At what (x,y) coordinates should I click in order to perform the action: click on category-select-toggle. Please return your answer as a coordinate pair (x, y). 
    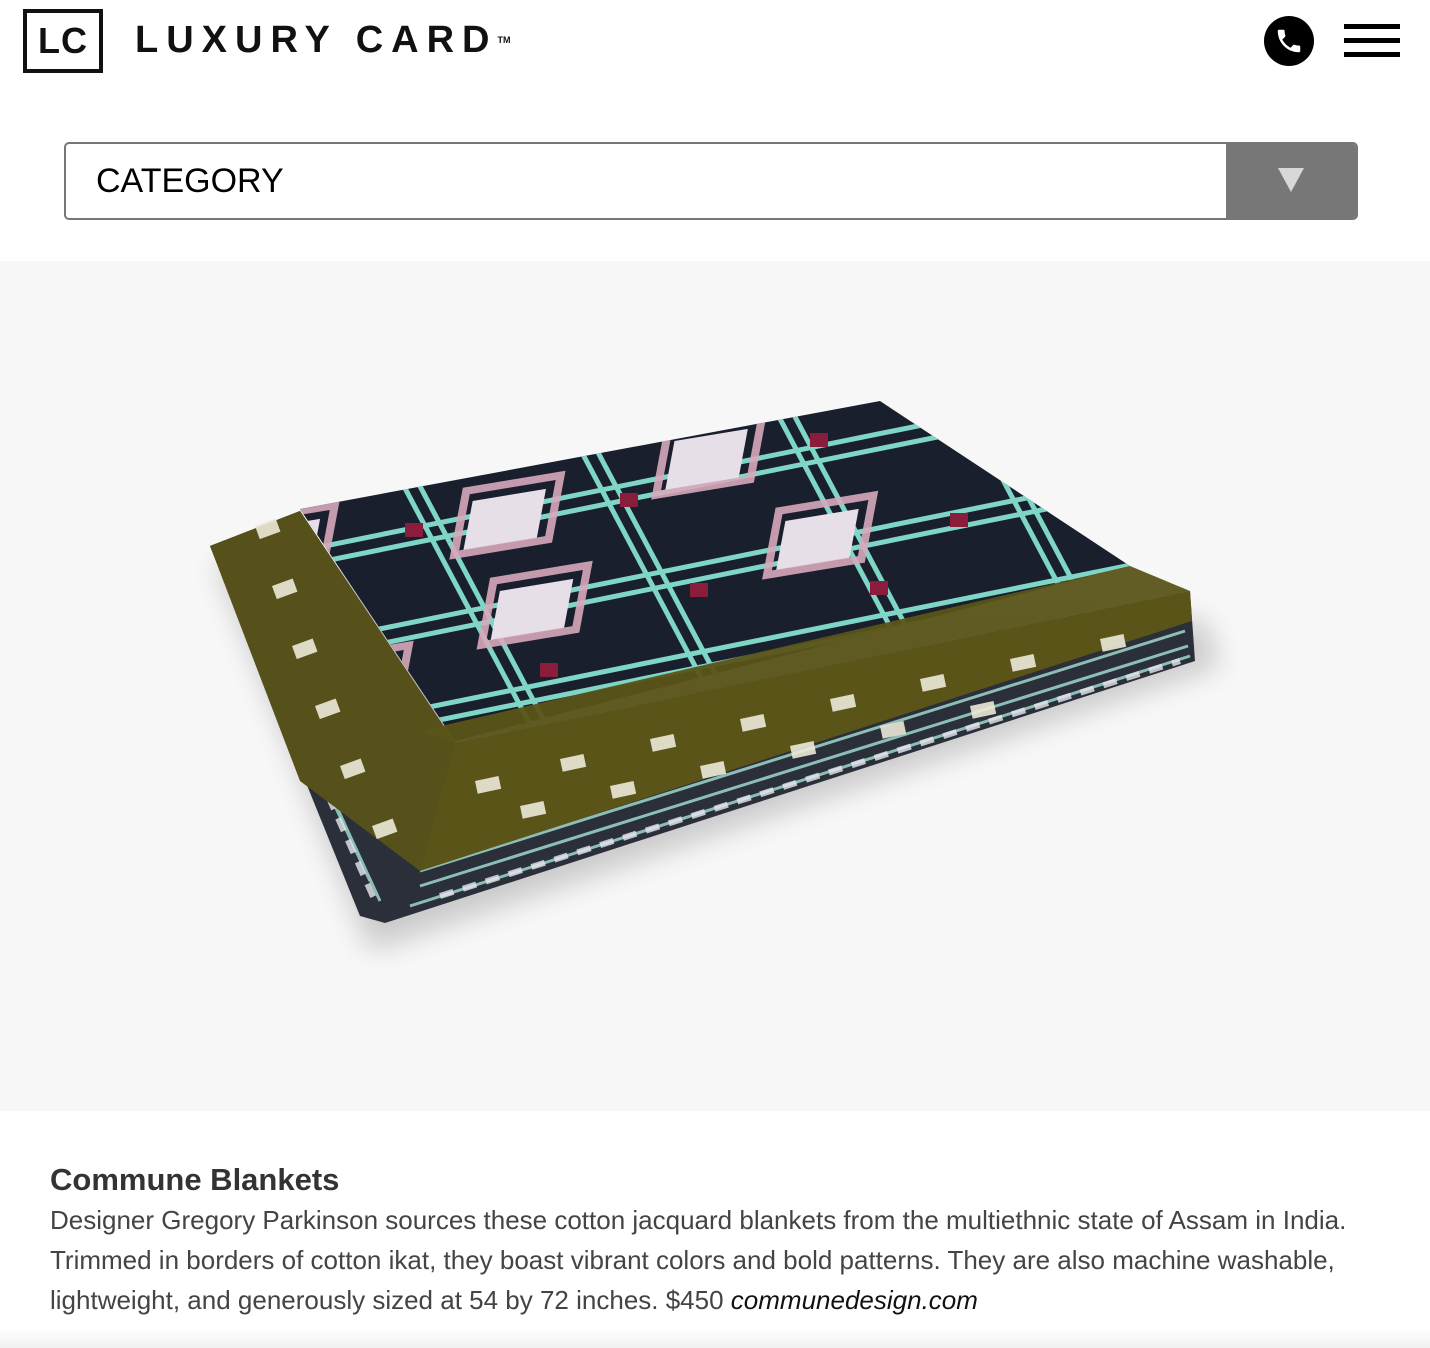
    Looking at the image, I should click on (1291, 181).